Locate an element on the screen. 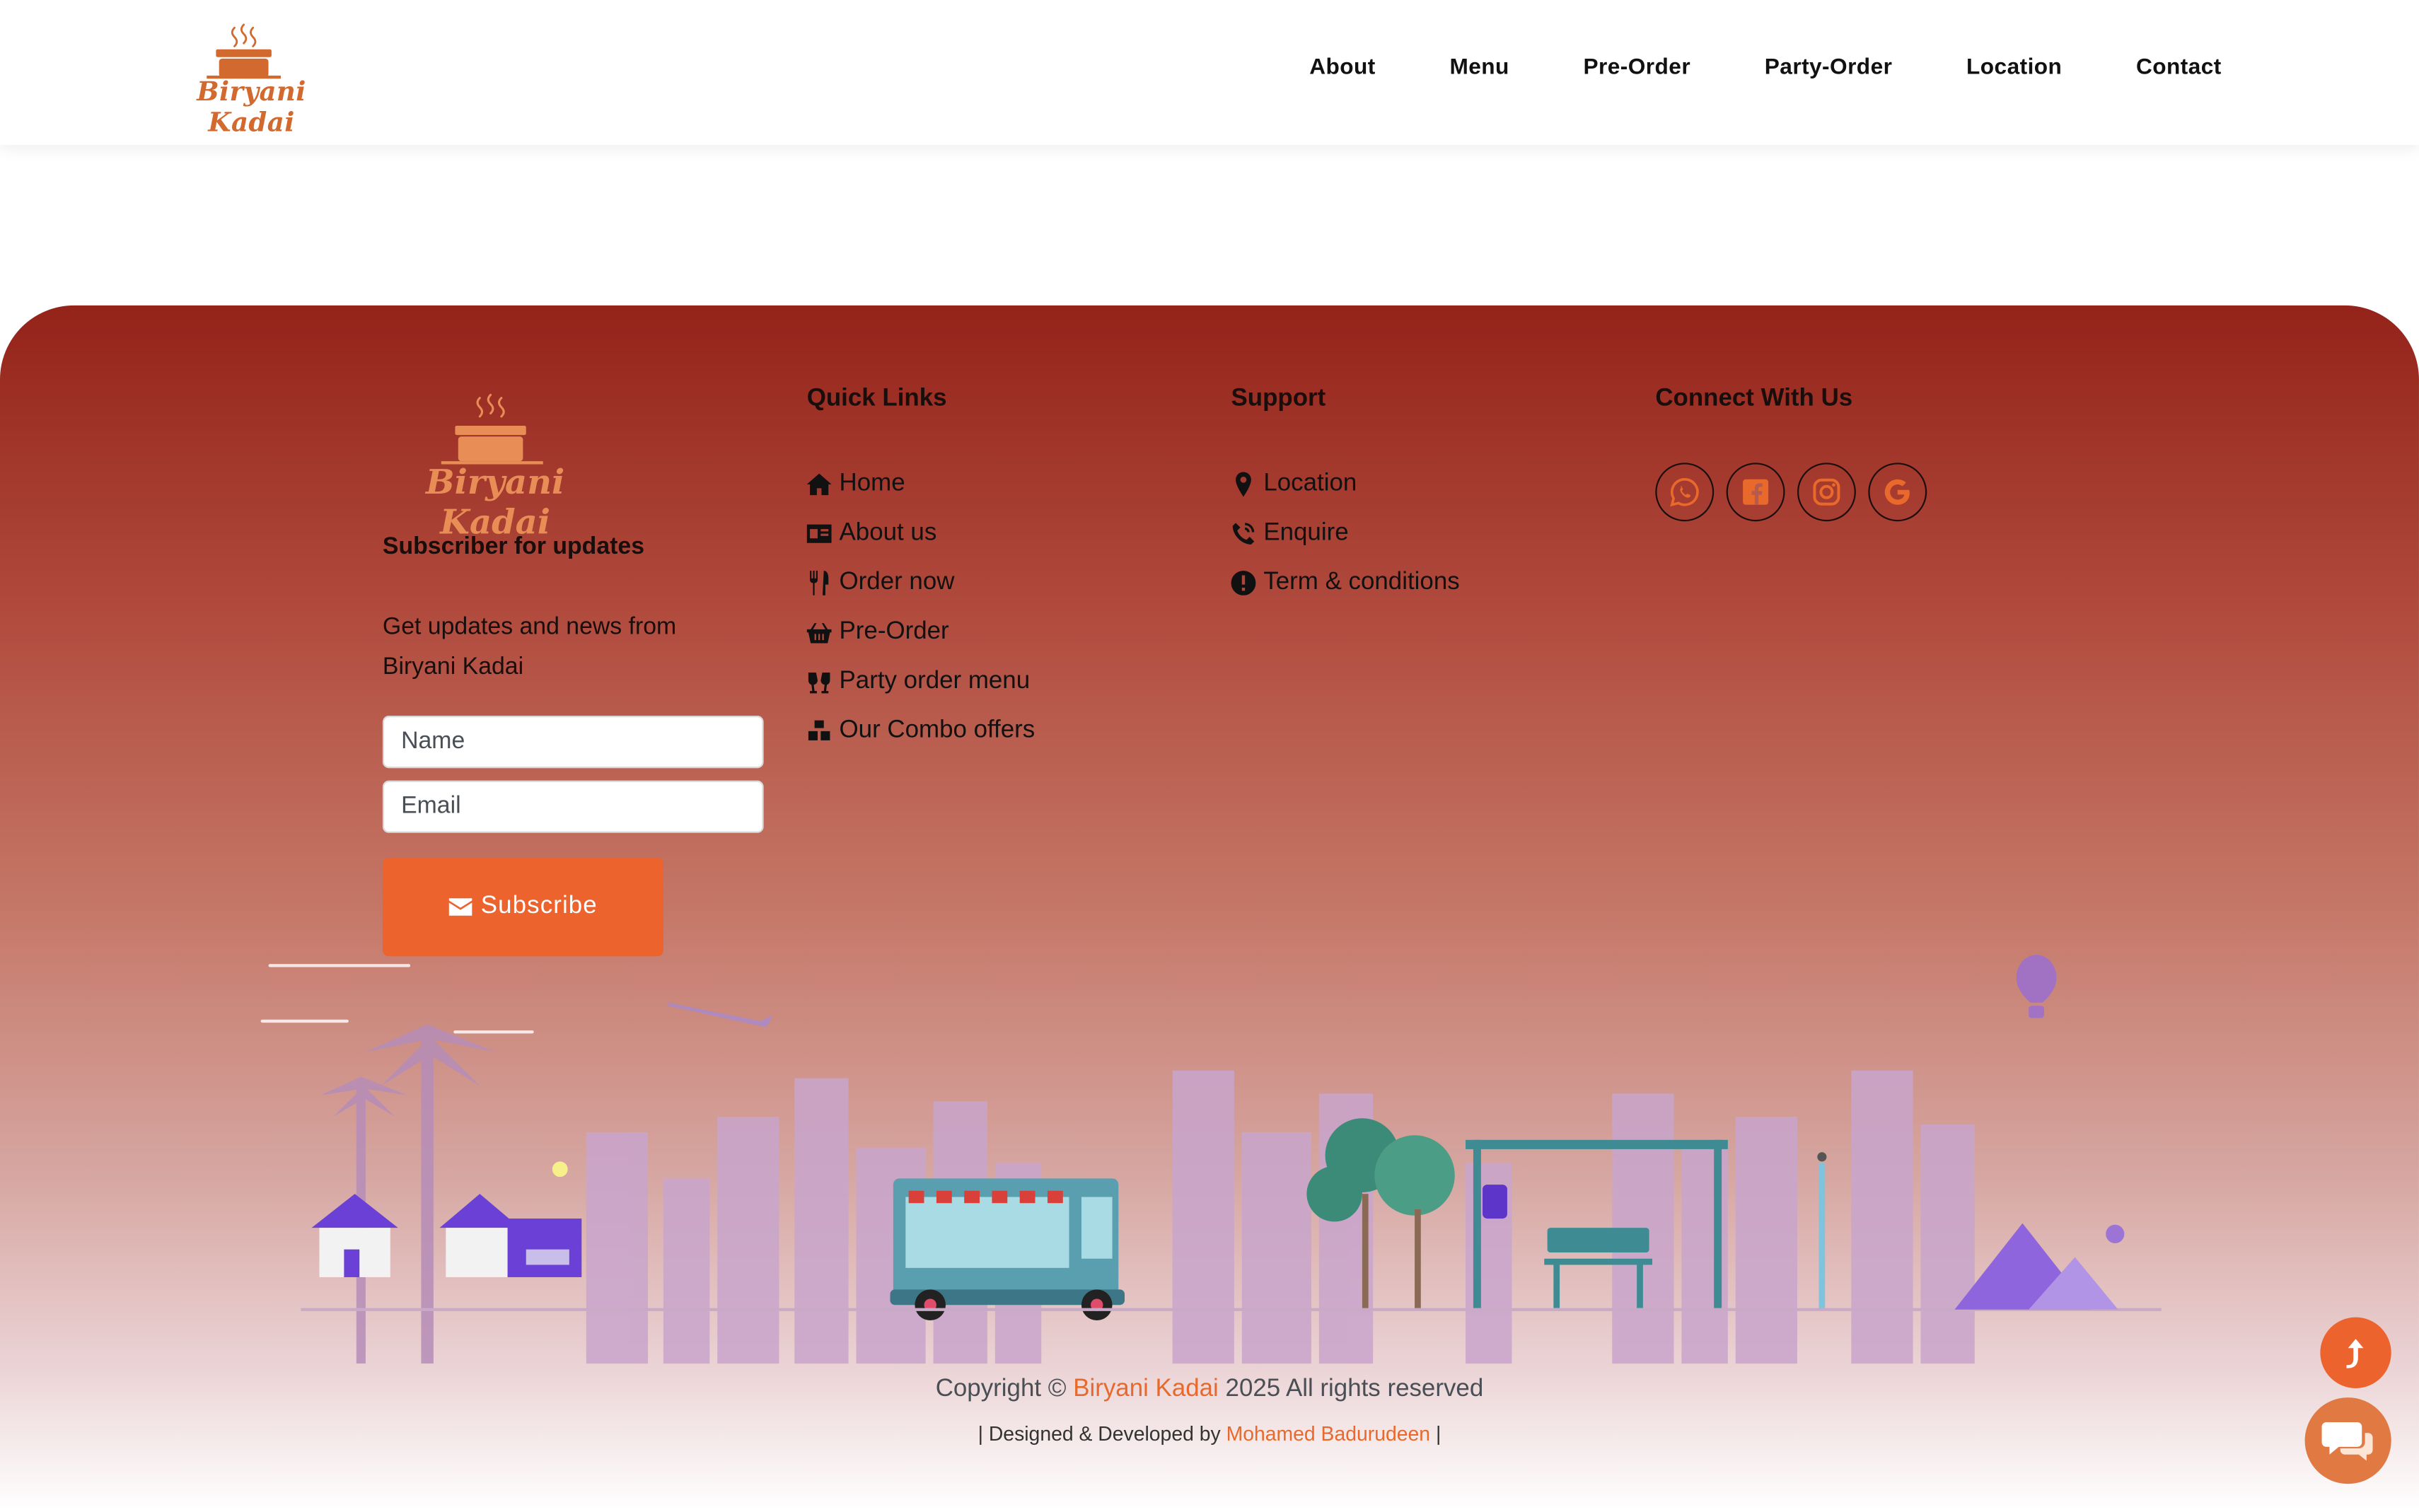  envelope-icon is located at coordinates (460, 907).